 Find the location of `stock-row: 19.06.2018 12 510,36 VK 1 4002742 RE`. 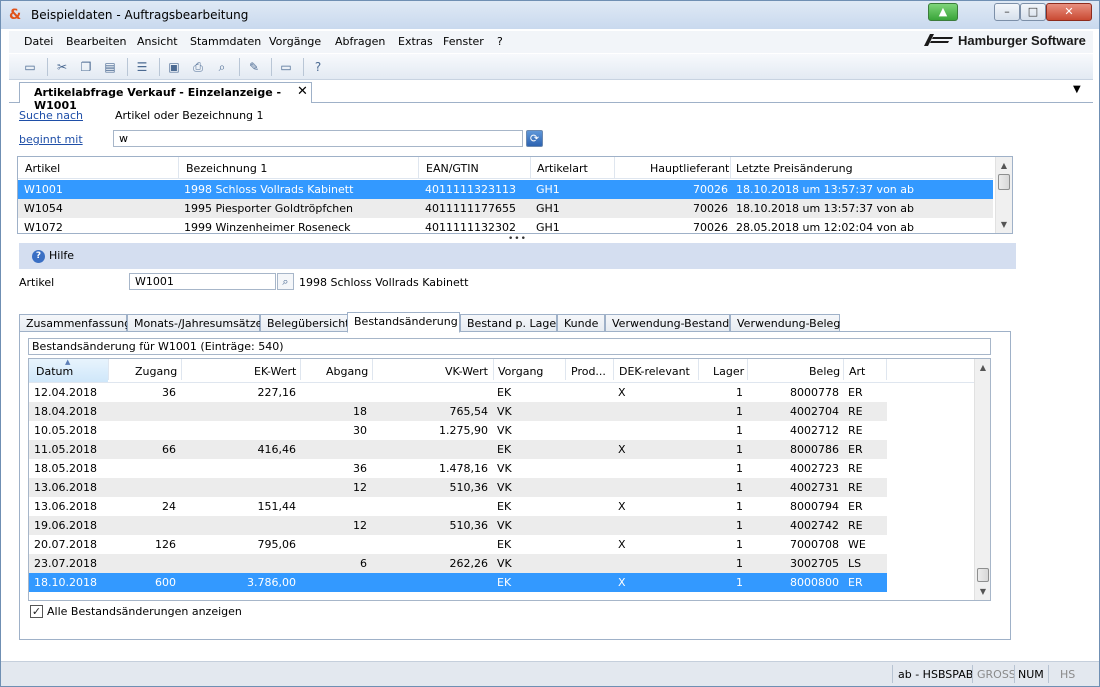

stock-row: 19.06.2018 12 510,36 VK 1 4002742 RE is located at coordinates (458, 525).